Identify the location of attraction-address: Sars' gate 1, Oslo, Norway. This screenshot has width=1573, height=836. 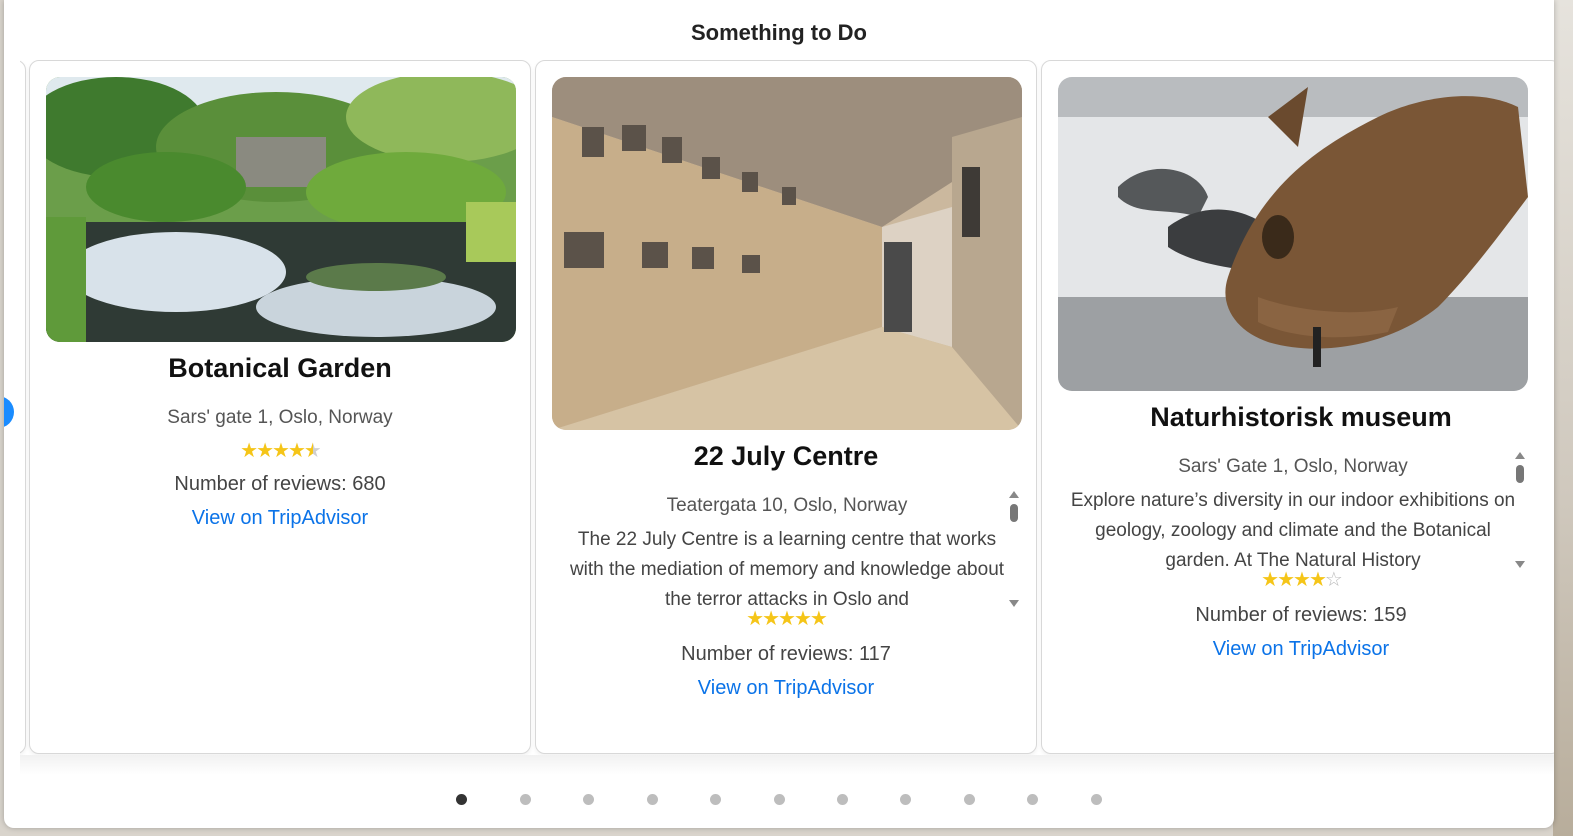
(280, 417).